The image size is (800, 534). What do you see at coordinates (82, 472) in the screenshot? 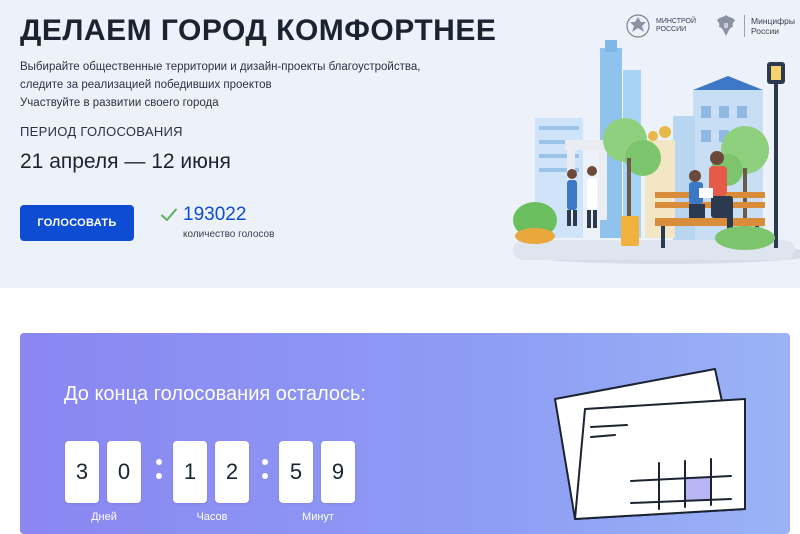
I see `days-digit: 3` at bounding box center [82, 472].